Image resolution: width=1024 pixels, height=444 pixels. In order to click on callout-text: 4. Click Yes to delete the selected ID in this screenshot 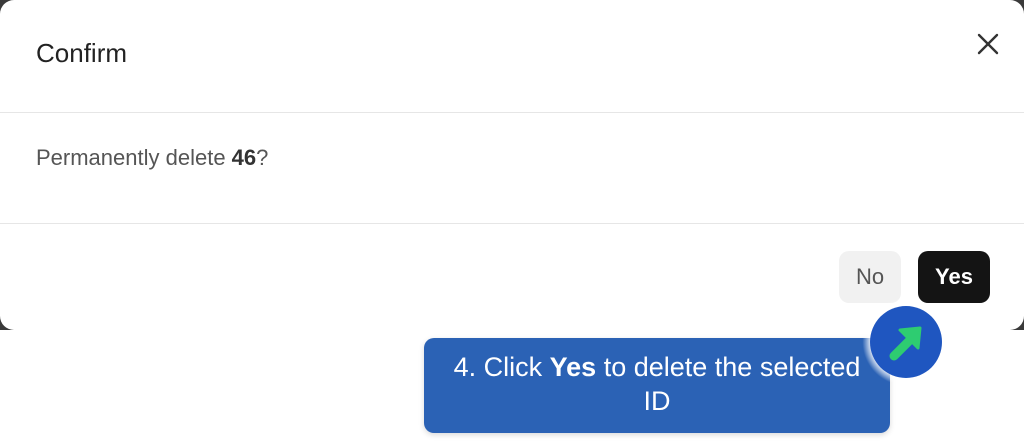, I will do `click(657, 384)`.